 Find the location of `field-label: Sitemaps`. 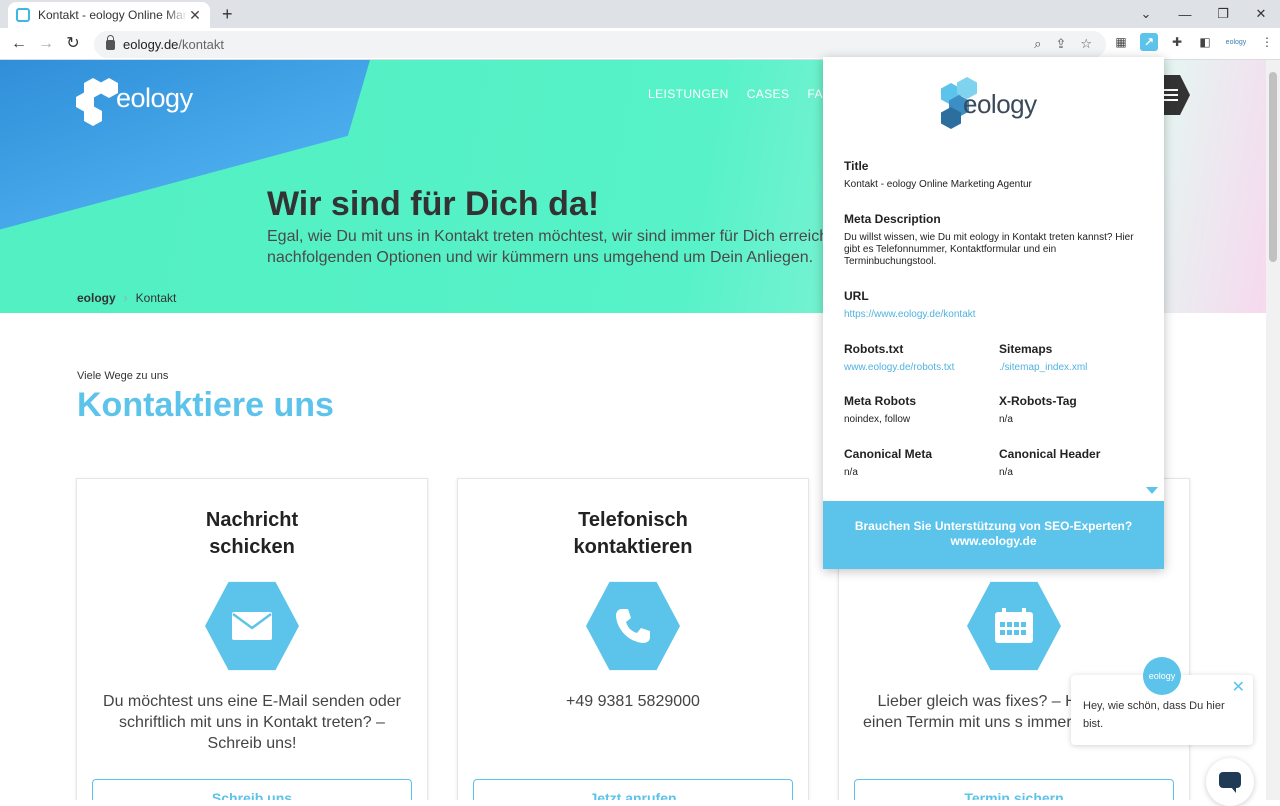

field-label: Sitemaps is located at coordinates (1026, 349).